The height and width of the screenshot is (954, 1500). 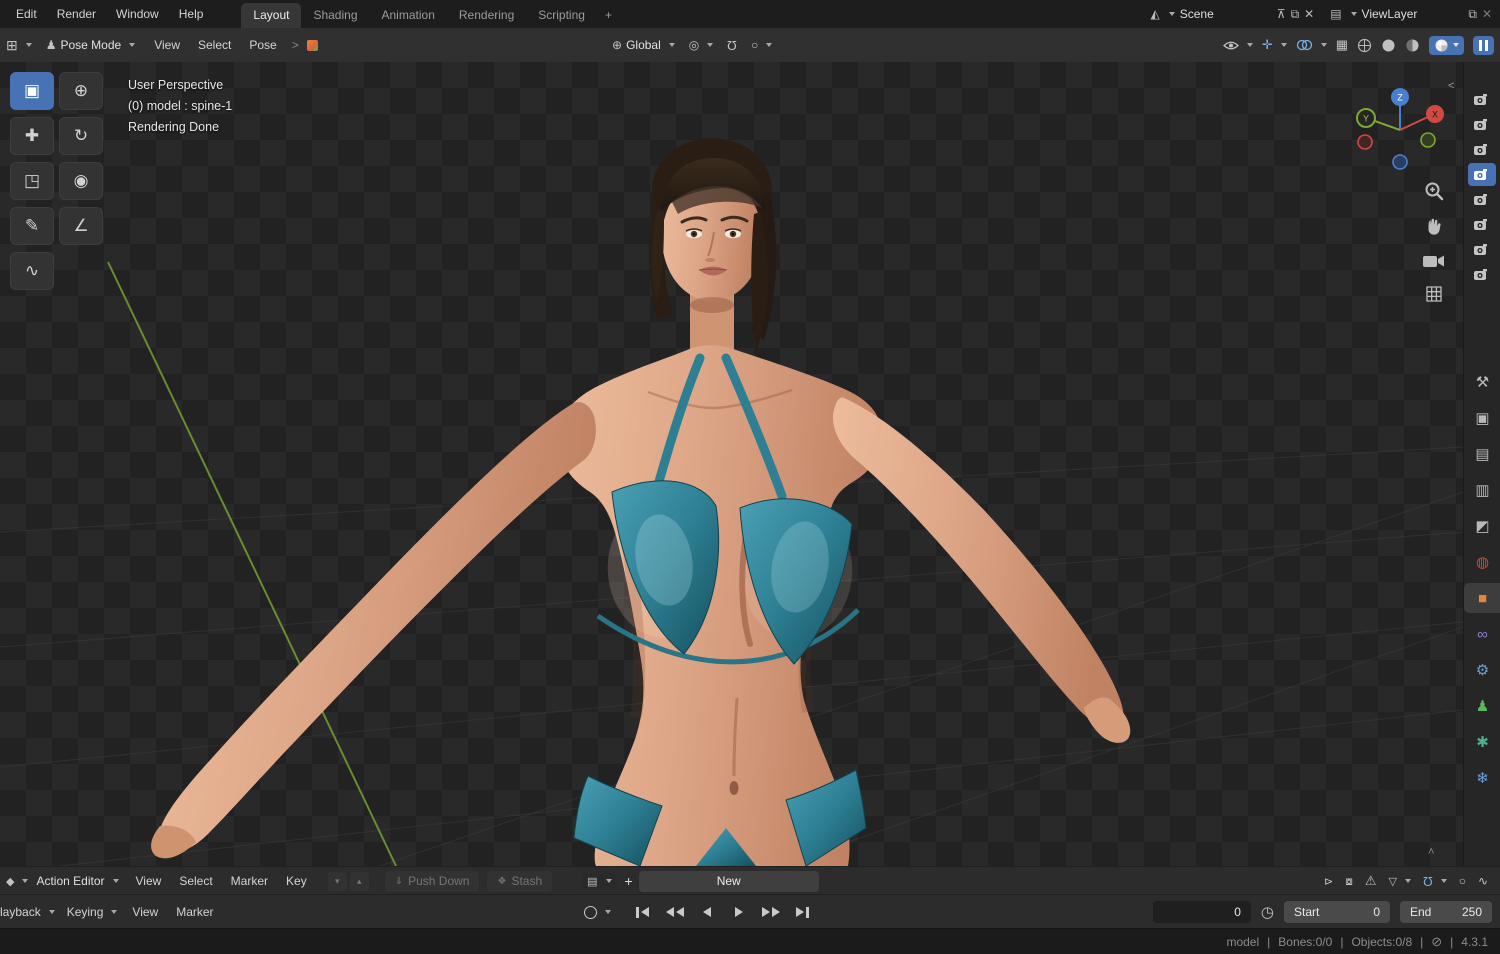 I want to click on action-down-button: ▾, so click(x=337, y=881).